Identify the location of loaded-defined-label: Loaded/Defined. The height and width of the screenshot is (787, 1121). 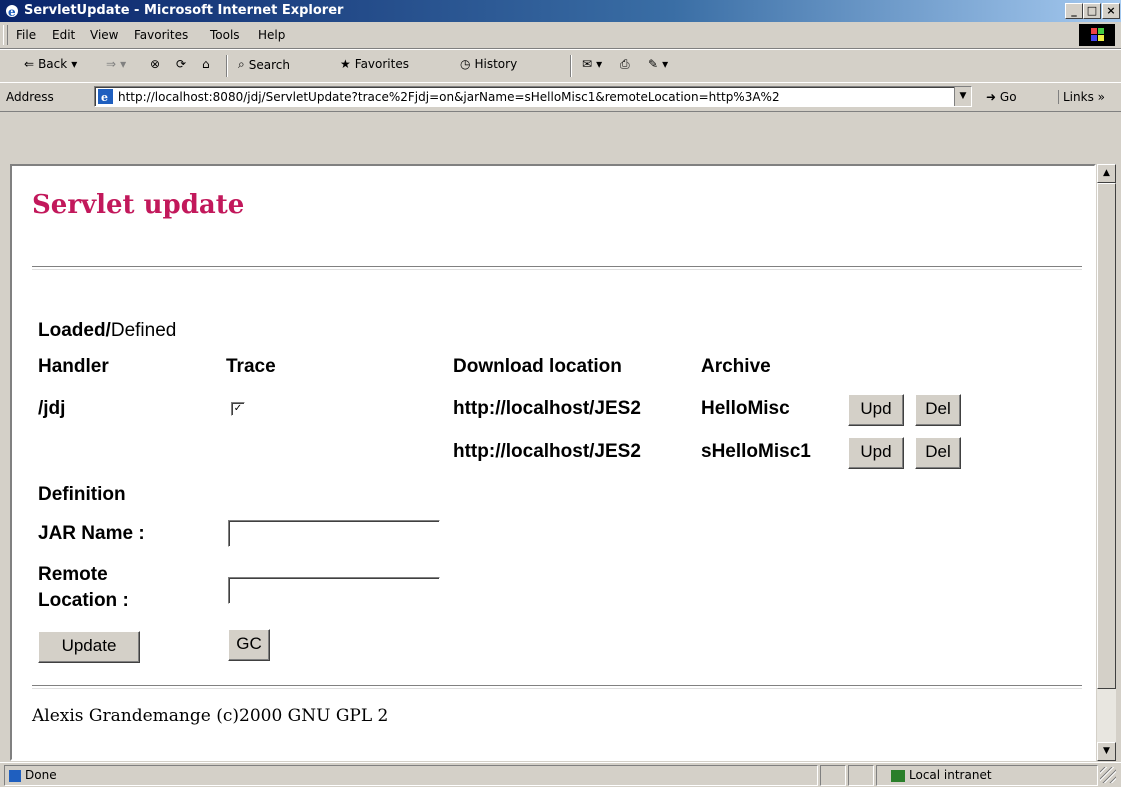
(107, 331).